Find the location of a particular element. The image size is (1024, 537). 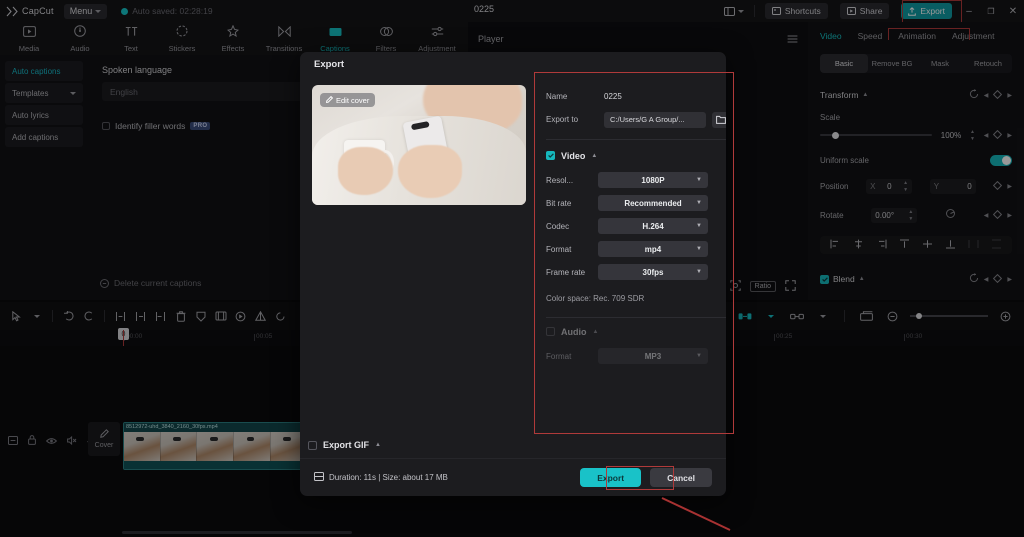

format-label: Format is located at coordinates (559, 249).